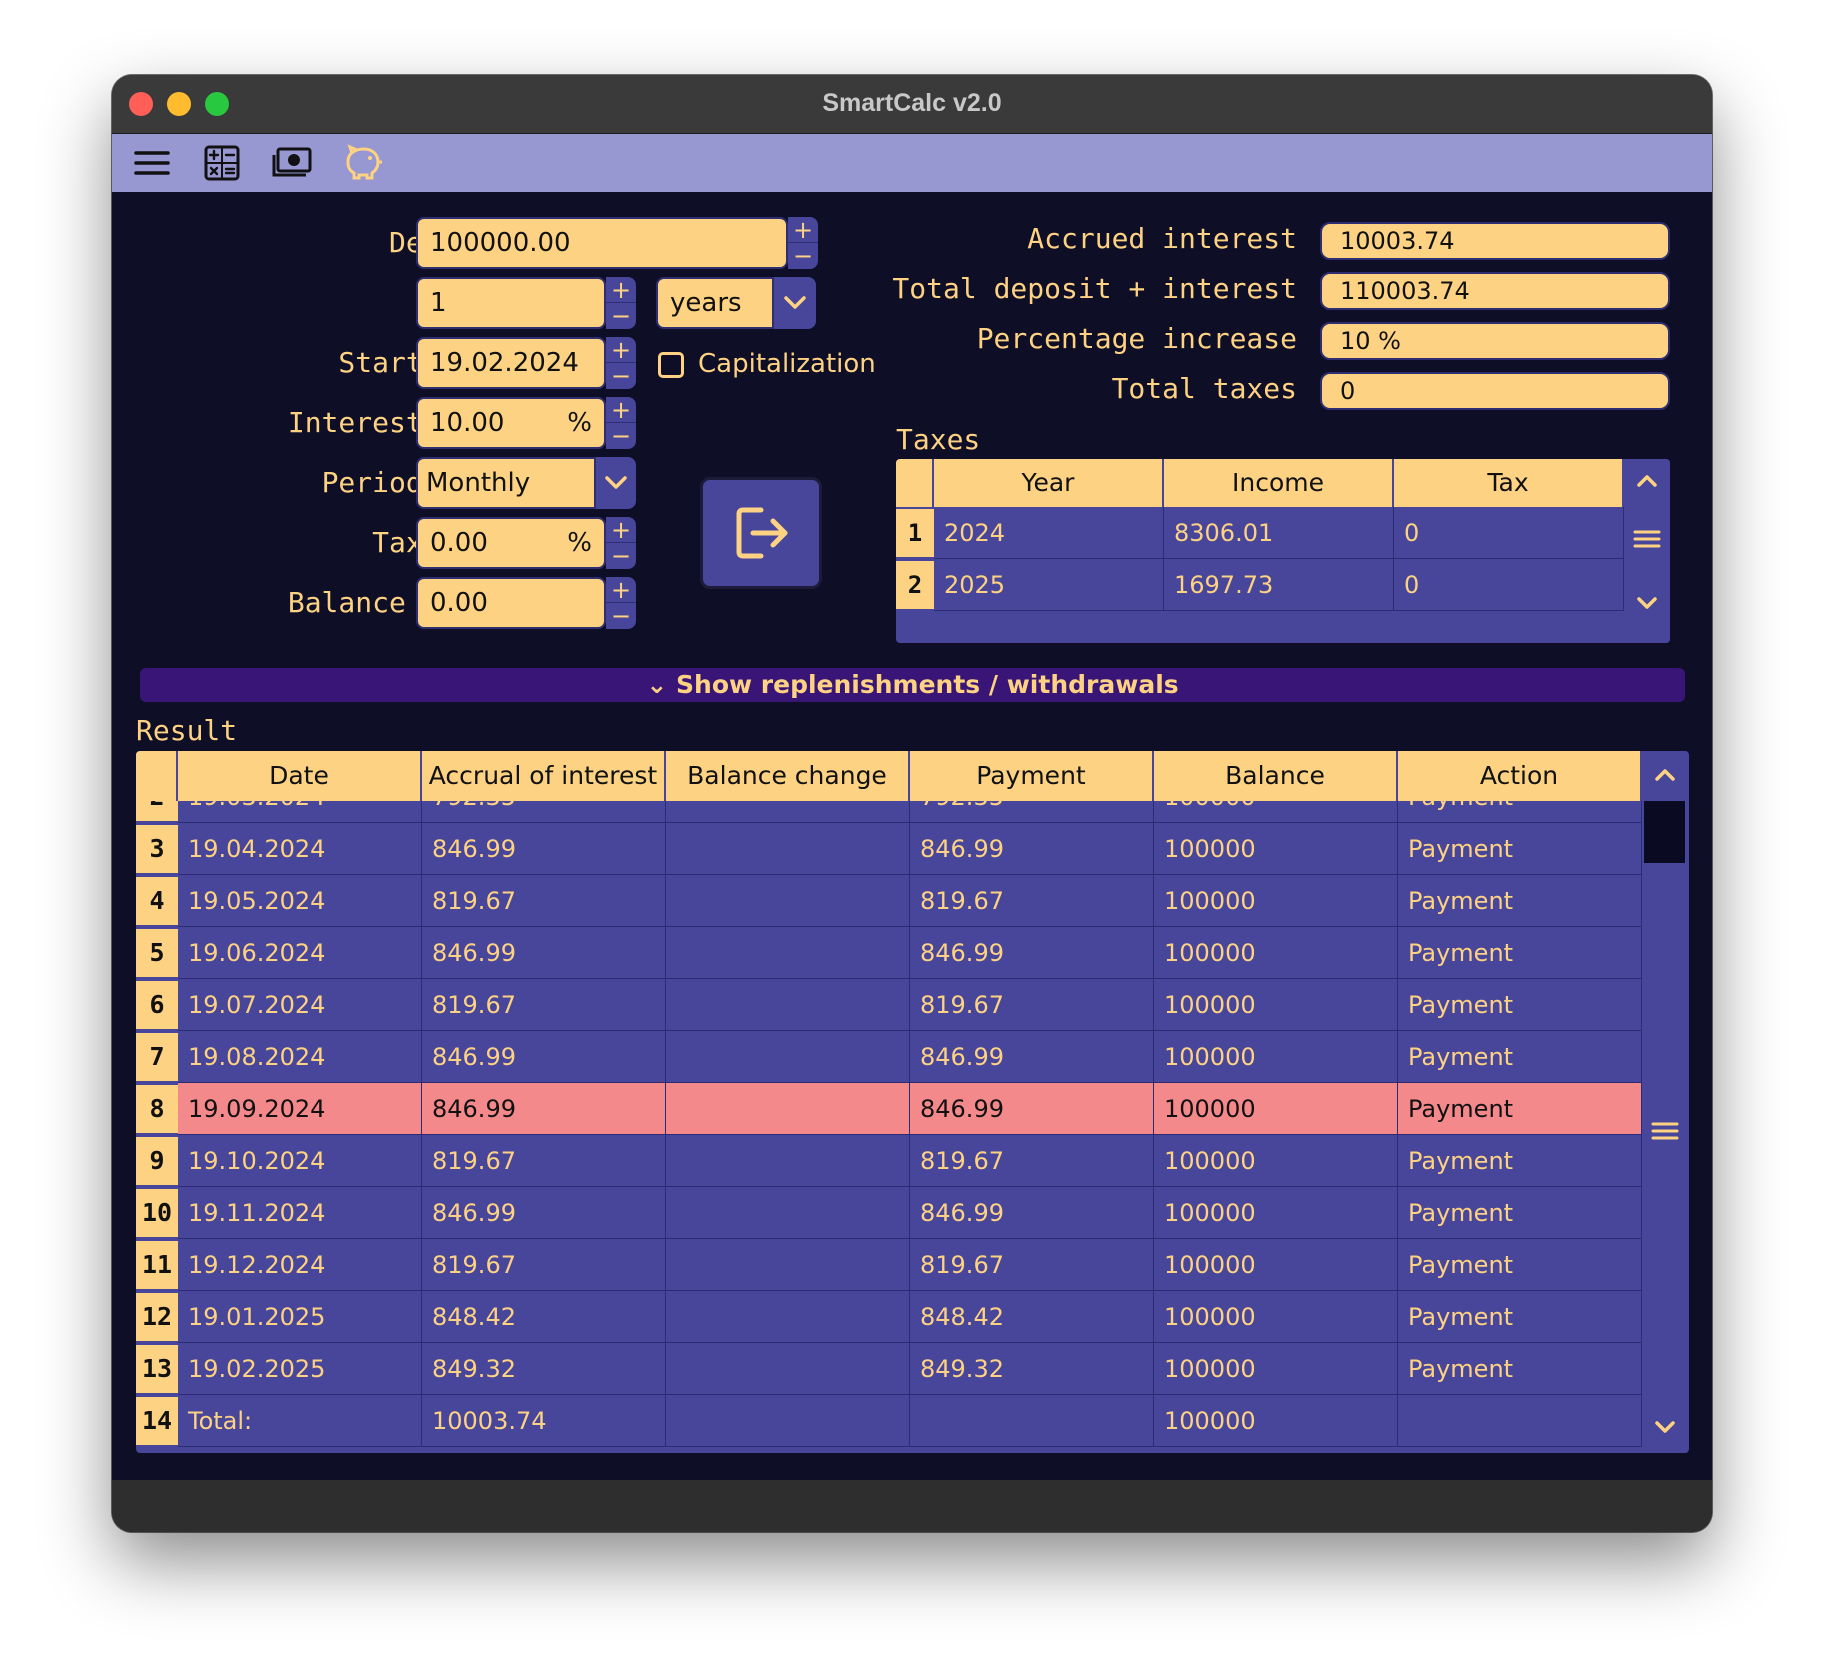  I want to click on tax-rate-input: 0.00 %, so click(511, 543).